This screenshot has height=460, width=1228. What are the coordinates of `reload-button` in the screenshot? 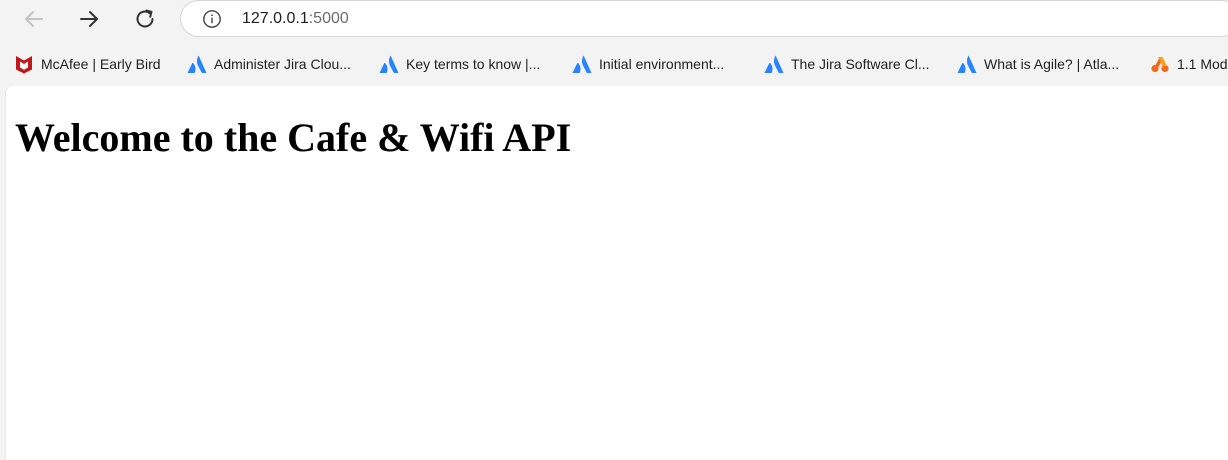 It's located at (145, 19).